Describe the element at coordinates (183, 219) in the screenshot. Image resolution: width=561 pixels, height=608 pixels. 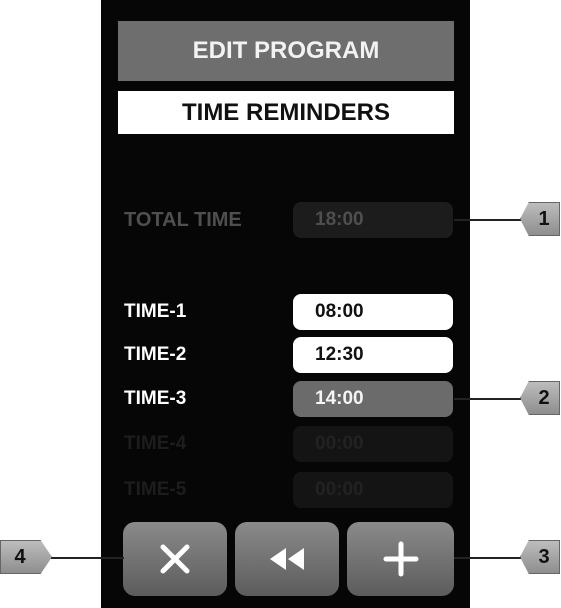
I see `total-time-label: TOTAL TIME` at that location.